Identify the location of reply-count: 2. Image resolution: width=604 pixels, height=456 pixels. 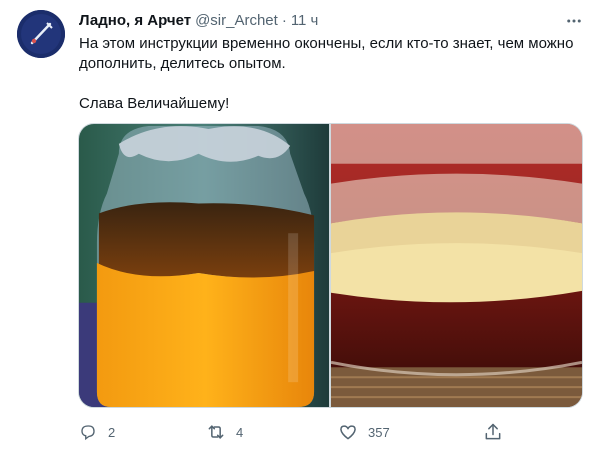
(112, 432).